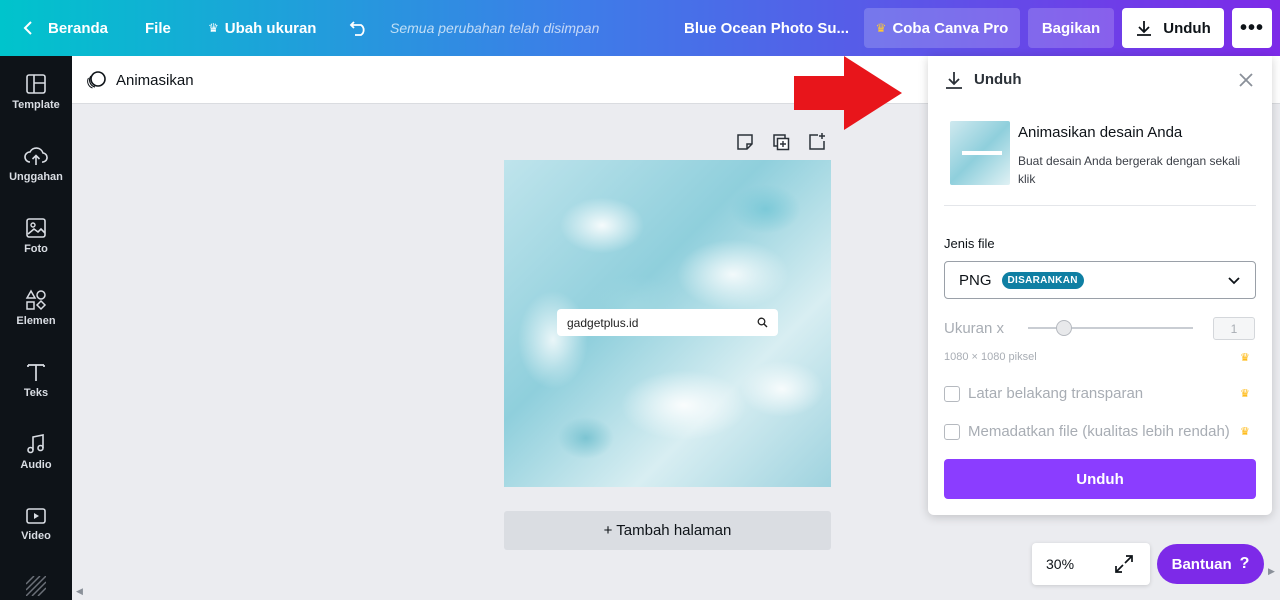 Image resolution: width=1280 pixels, height=600 pixels. What do you see at coordinates (36, 586) in the screenshot?
I see `background-pattern-icon` at bounding box center [36, 586].